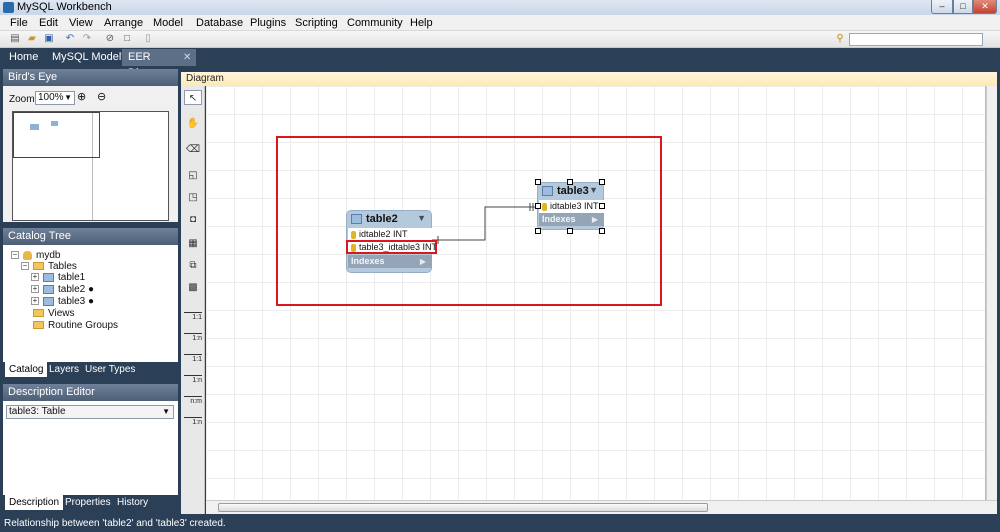  Describe the element at coordinates (469, 221) in the screenshot. I see `annotation-highlight-box` at that location.